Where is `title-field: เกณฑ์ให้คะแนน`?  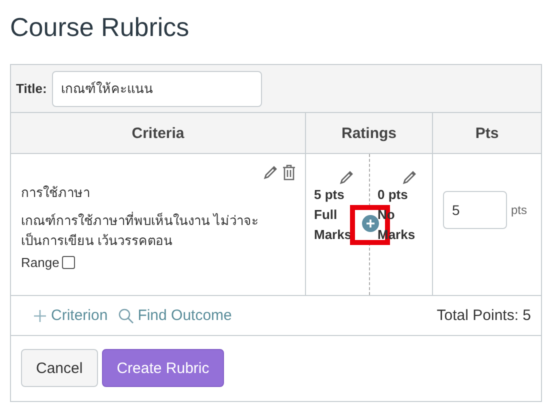 title-field: เกณฑ์ให้คะแนน is located at coordinates (157, 88).